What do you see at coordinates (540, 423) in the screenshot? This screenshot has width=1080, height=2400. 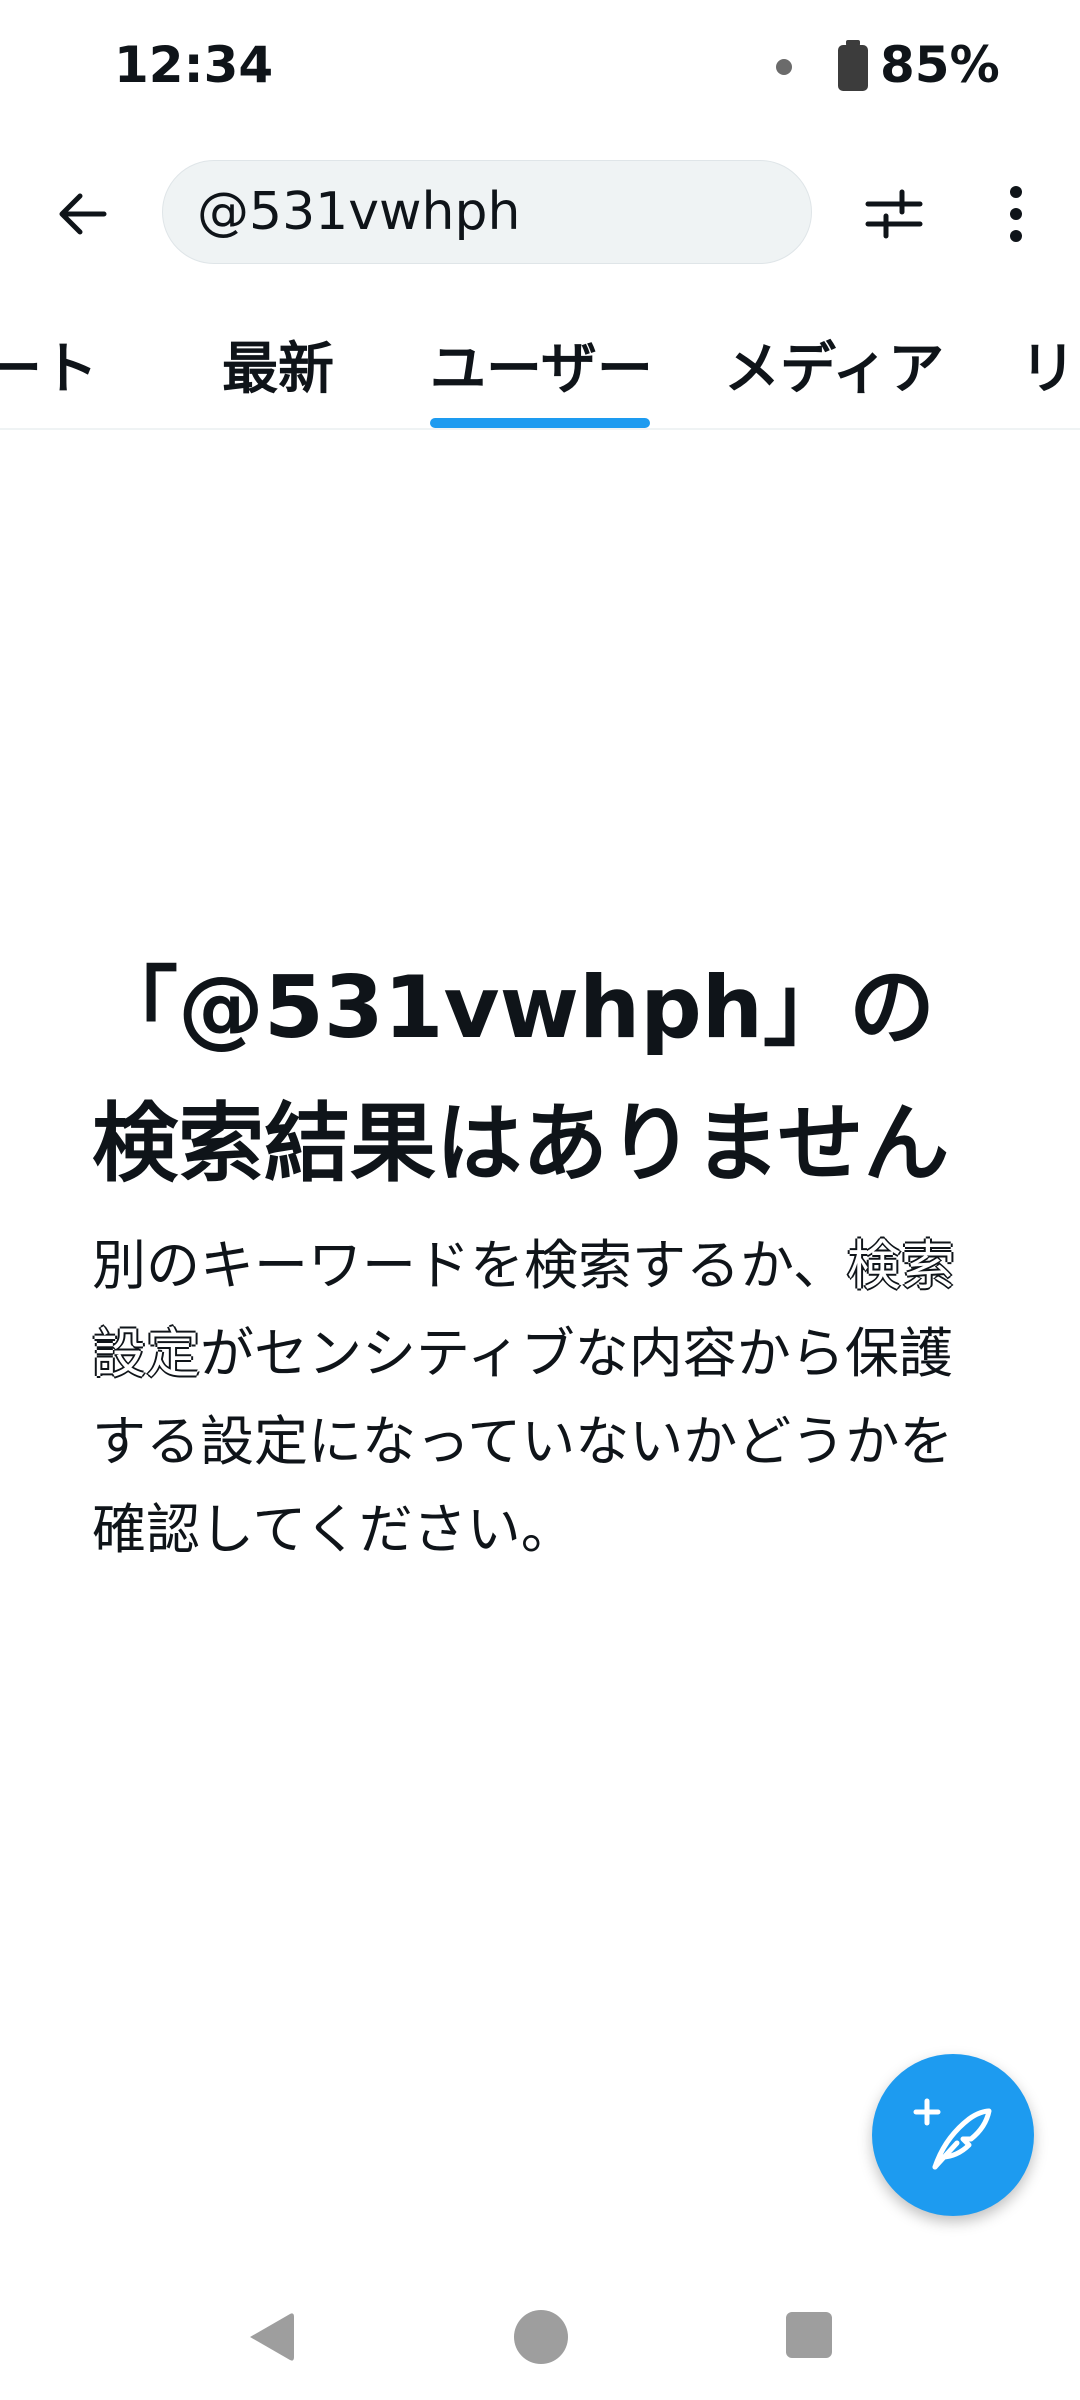 I see `selected-tab-indicator` at bounding box center [540, 423].